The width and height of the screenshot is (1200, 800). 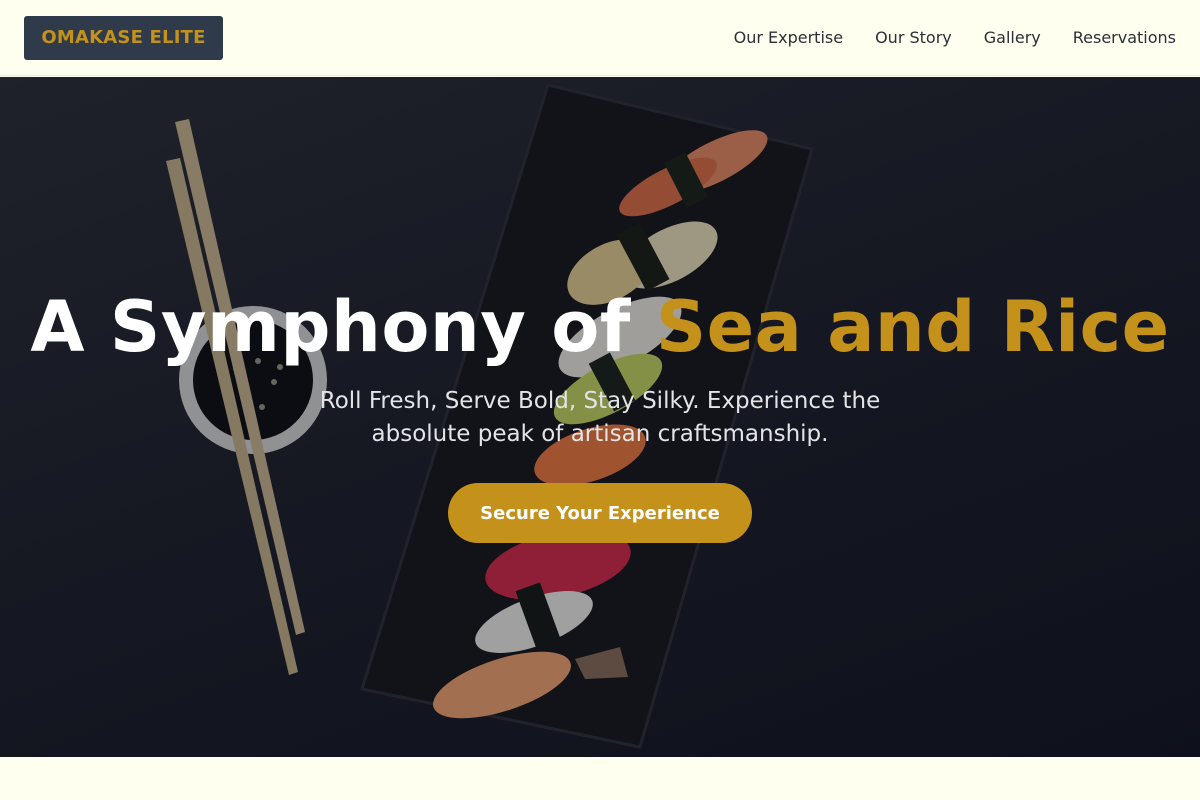 What do you see at coordinates (1124, 37) in the screenshot?
I see `nav-link-reservations: Reservations` at bounding box center [1124, 37].